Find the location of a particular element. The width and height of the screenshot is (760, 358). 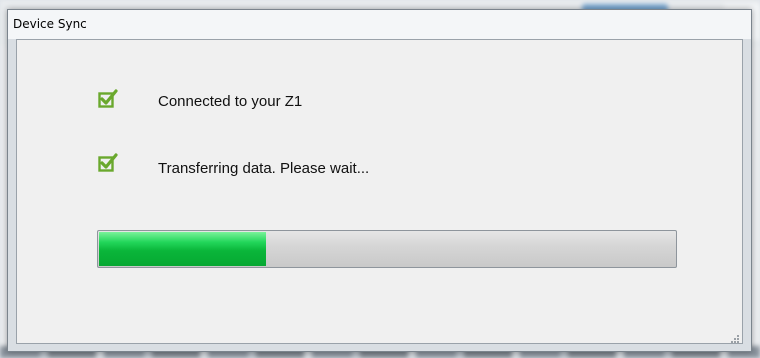

step-connected-label: Connected to your Z1 is located at coordinates (230, 101).